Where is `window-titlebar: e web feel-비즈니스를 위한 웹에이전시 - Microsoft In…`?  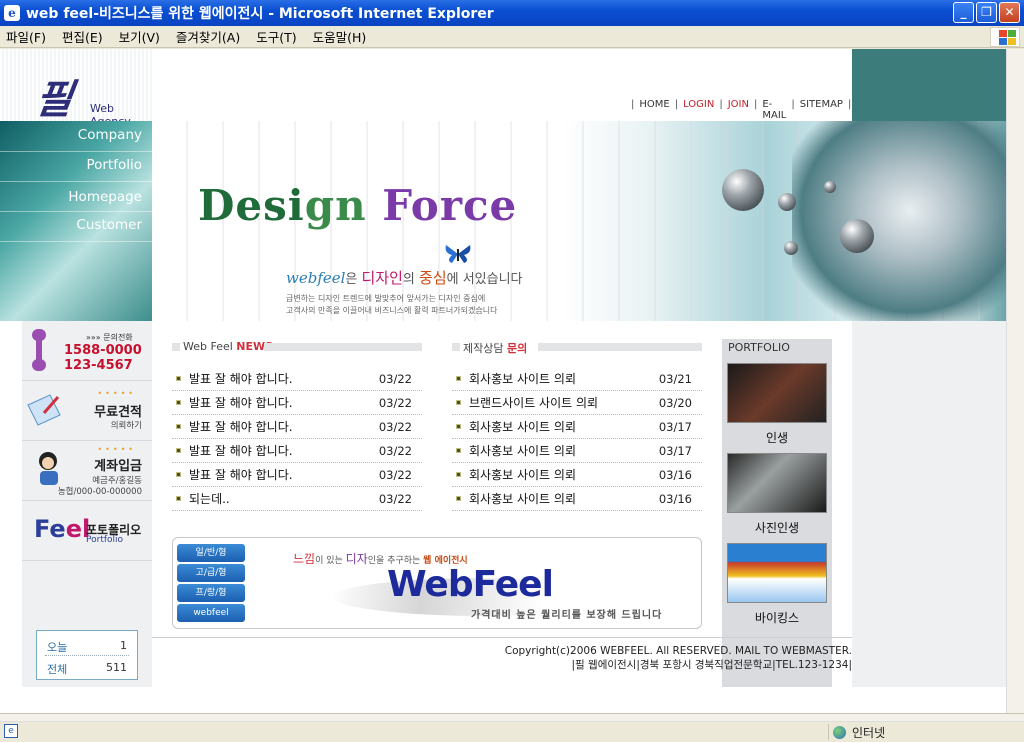
window-titlebar: e web feel-비즈니스를 위한 웹에이전시 - Microsoft In… is located at coordinates (512, 13).